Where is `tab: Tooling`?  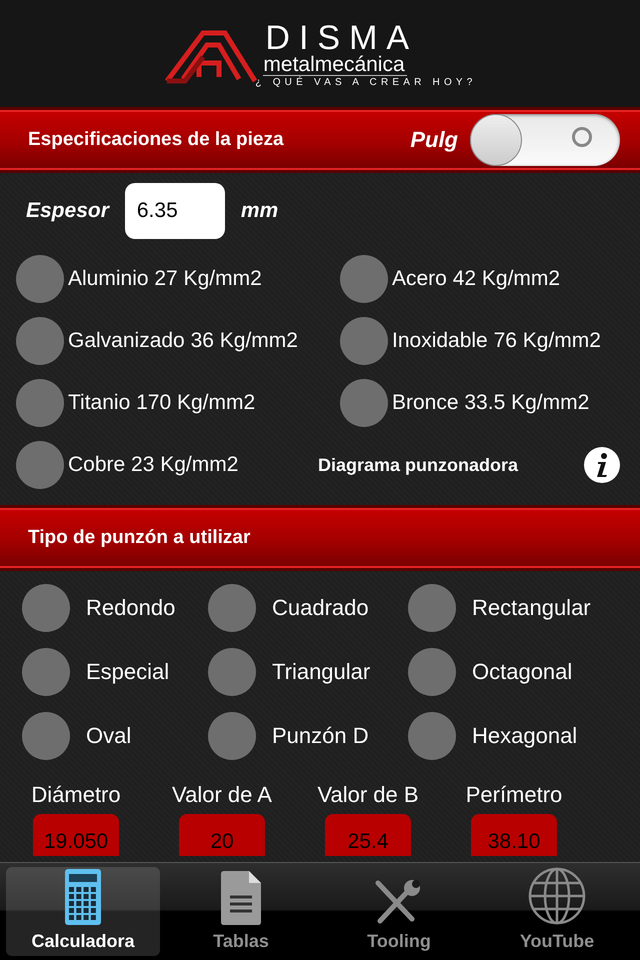 tab: Tooling is located at coordinates (399, 911).